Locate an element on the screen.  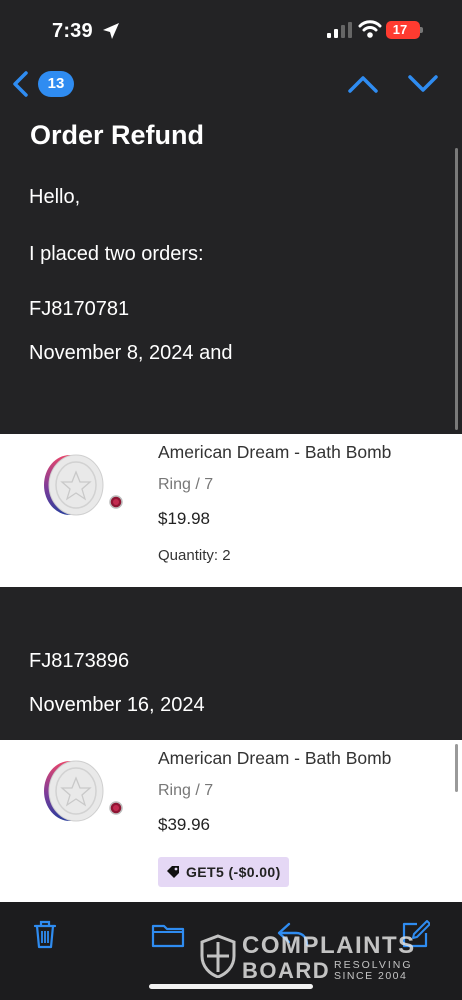
next-message-chevron-down-icon is located at coordinates (423, 84).